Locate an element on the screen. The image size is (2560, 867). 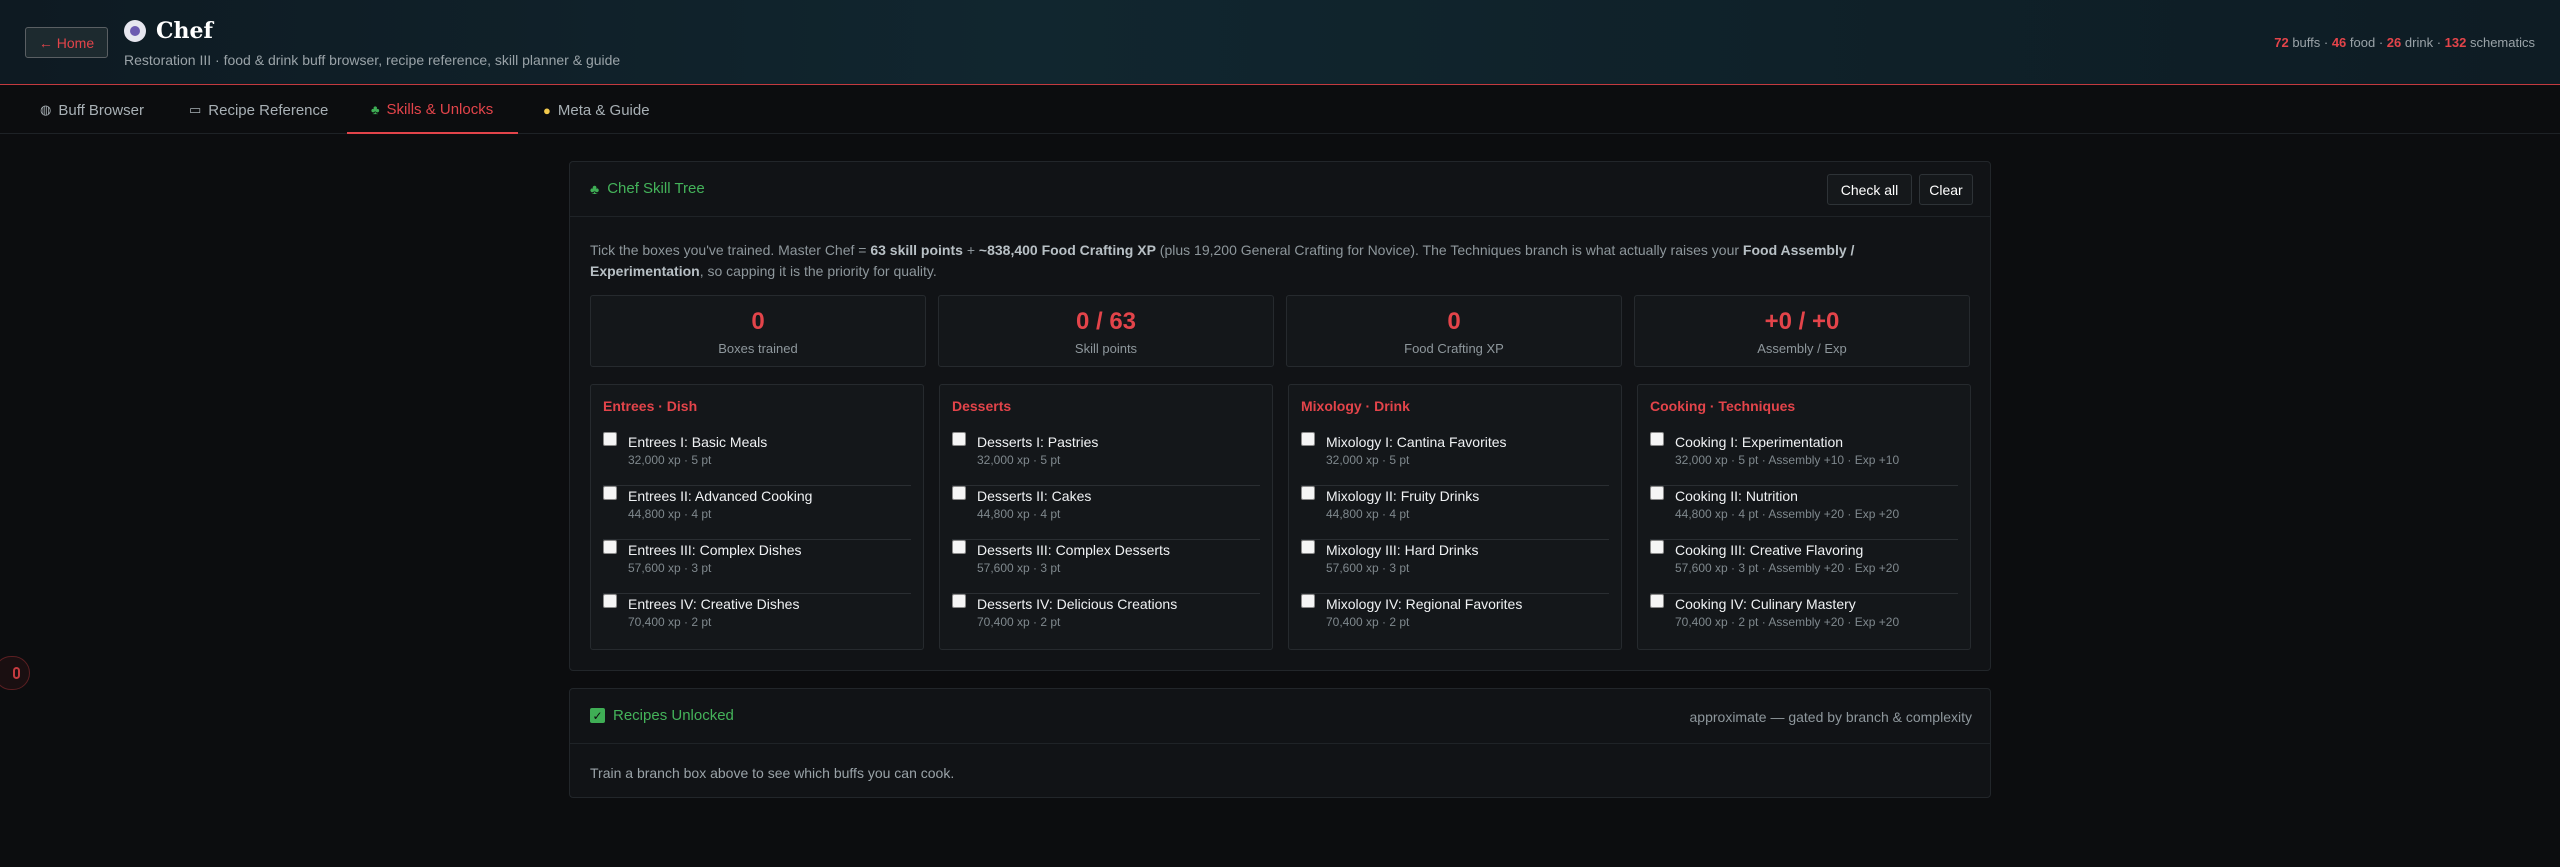
mouse-icon is located at coordinates (16, 673).